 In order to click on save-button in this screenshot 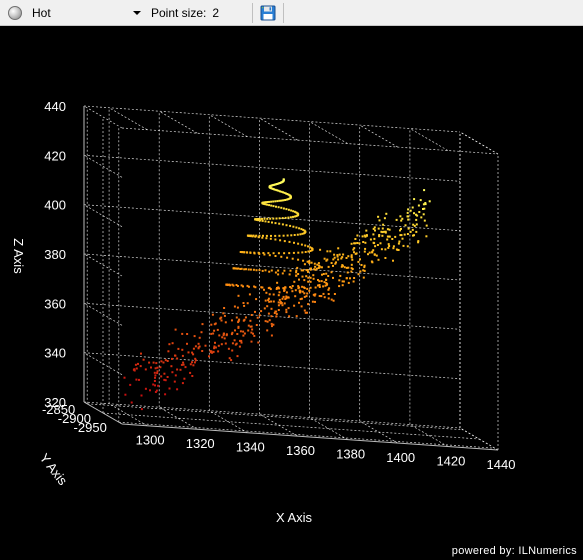, I will do `click(268, 13)`.